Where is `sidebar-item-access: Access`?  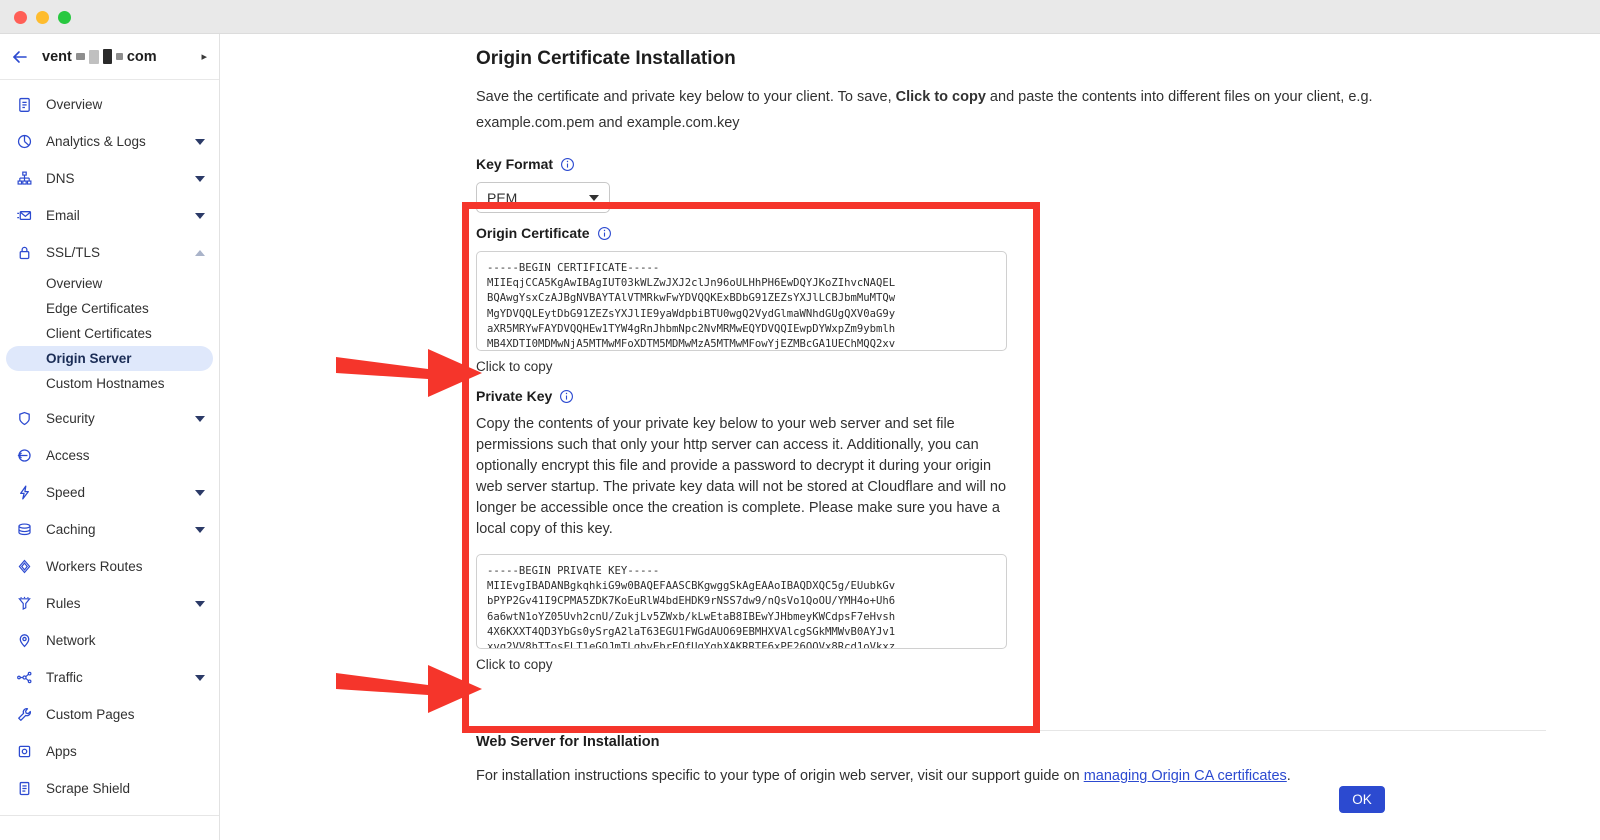
sidebar-item-access: Access is located at coordinates (109, 455).